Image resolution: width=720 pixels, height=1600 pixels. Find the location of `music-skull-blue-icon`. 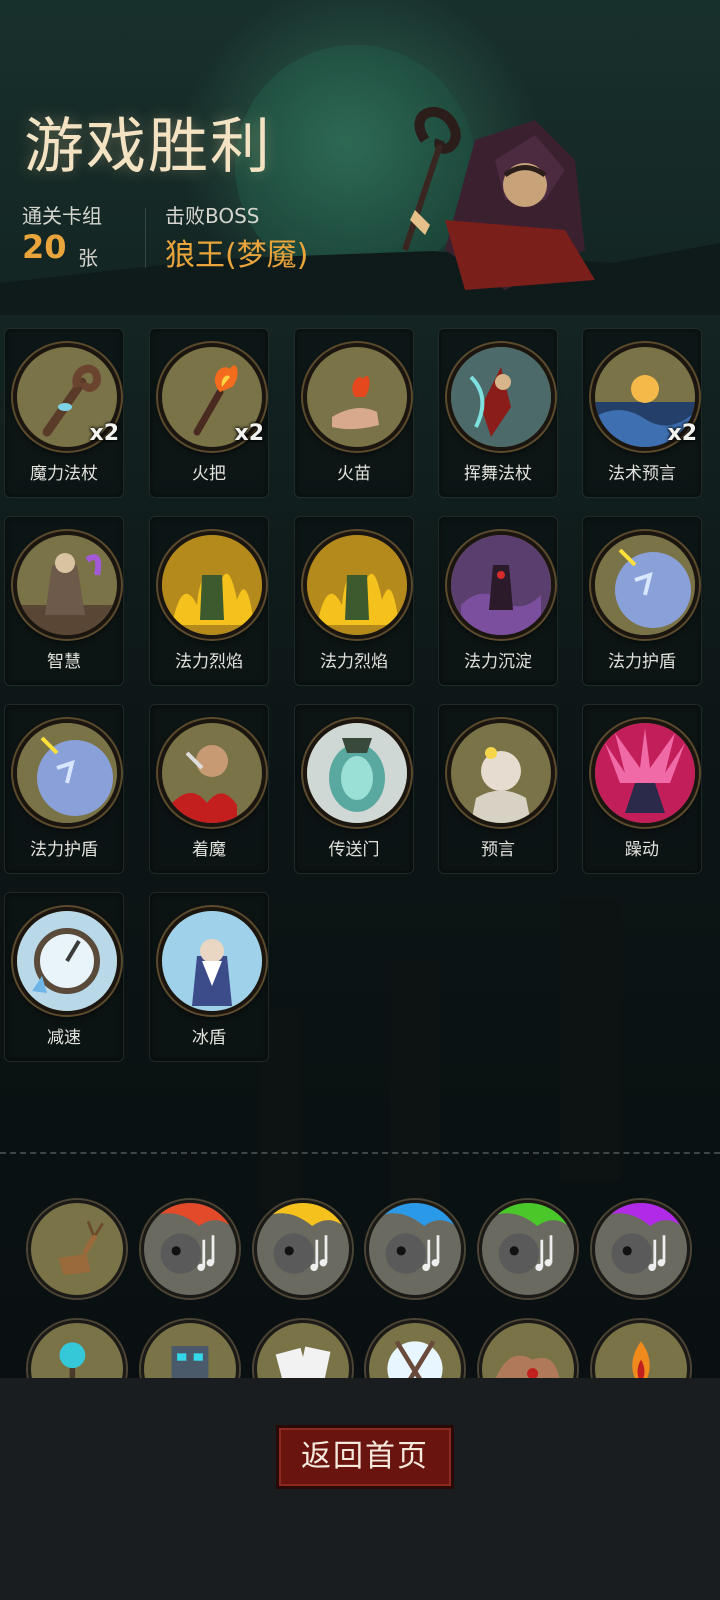

music-skull-blue-icon is located at coordinates (415, 1249).